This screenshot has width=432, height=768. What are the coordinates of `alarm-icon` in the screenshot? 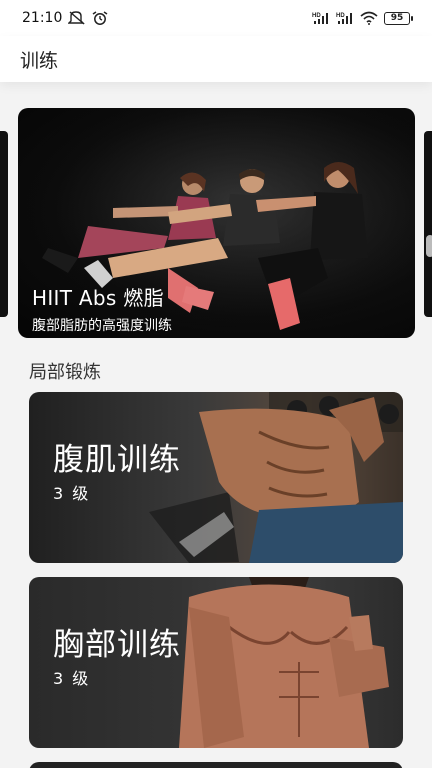 It's located at (101, 18).